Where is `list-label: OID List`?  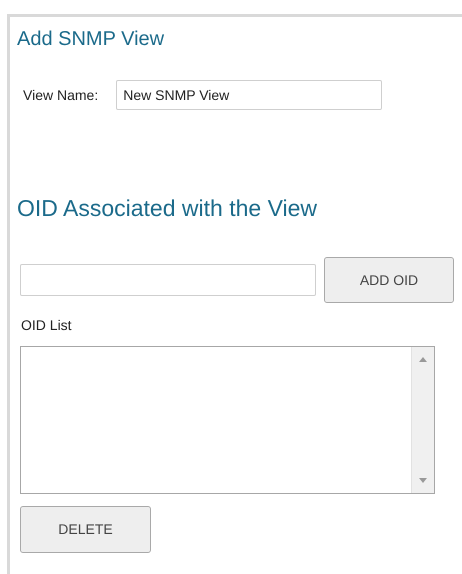
list-label: OID List is located at coordinates (46, 325).